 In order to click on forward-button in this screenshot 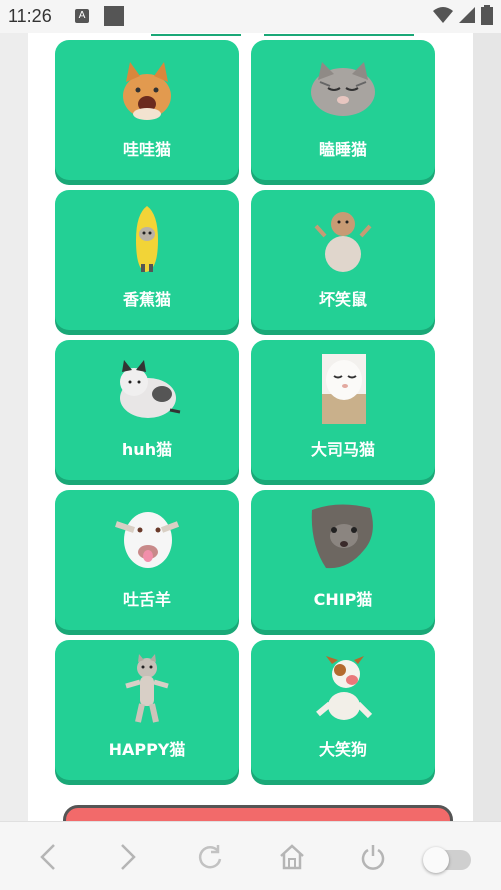, I will do `click(128, 857)`.